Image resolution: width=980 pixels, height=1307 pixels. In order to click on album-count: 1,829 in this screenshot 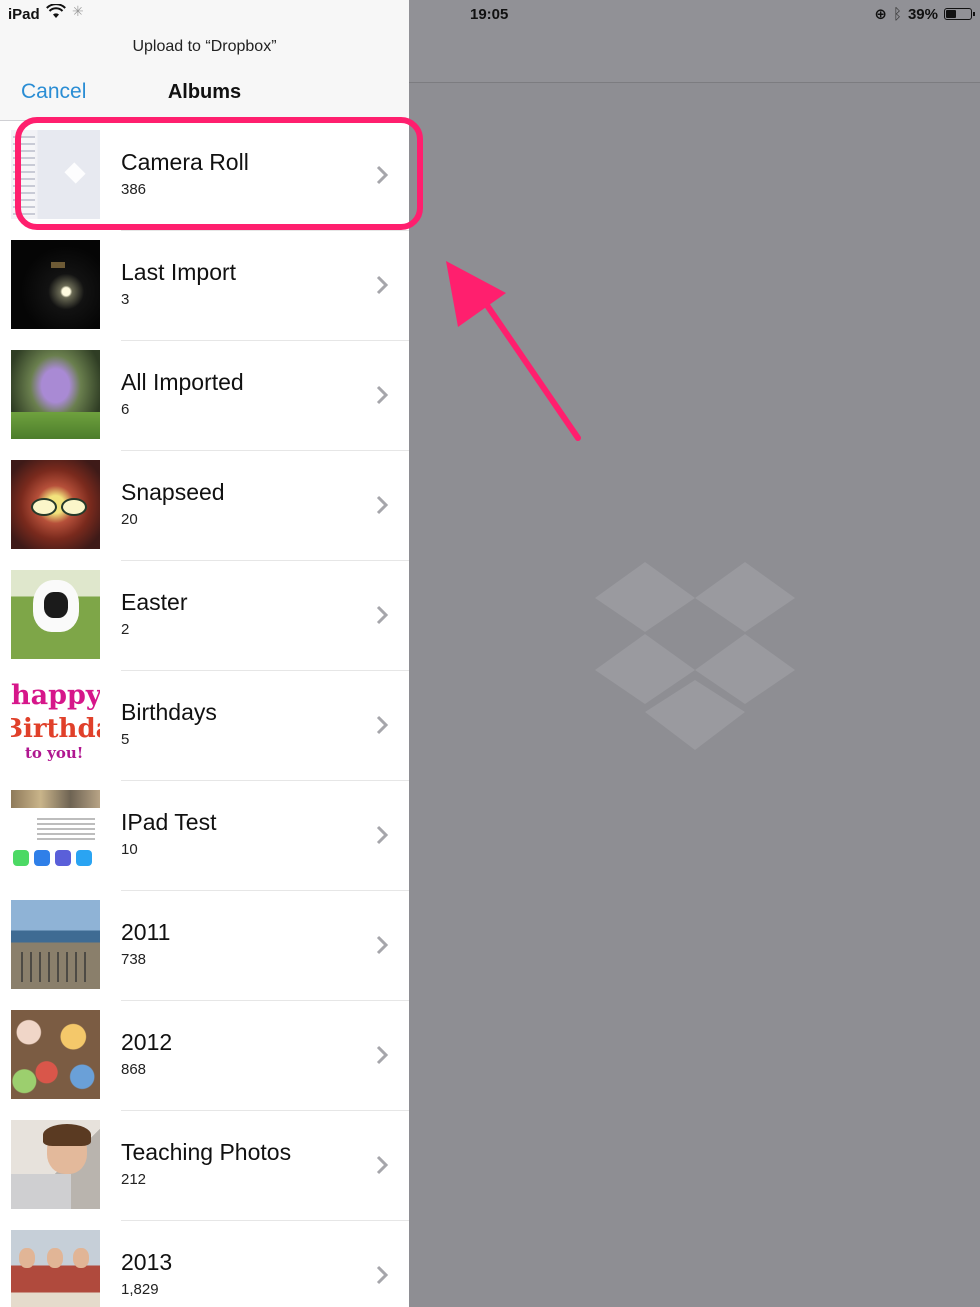, I will do `click(140, 1289)`.